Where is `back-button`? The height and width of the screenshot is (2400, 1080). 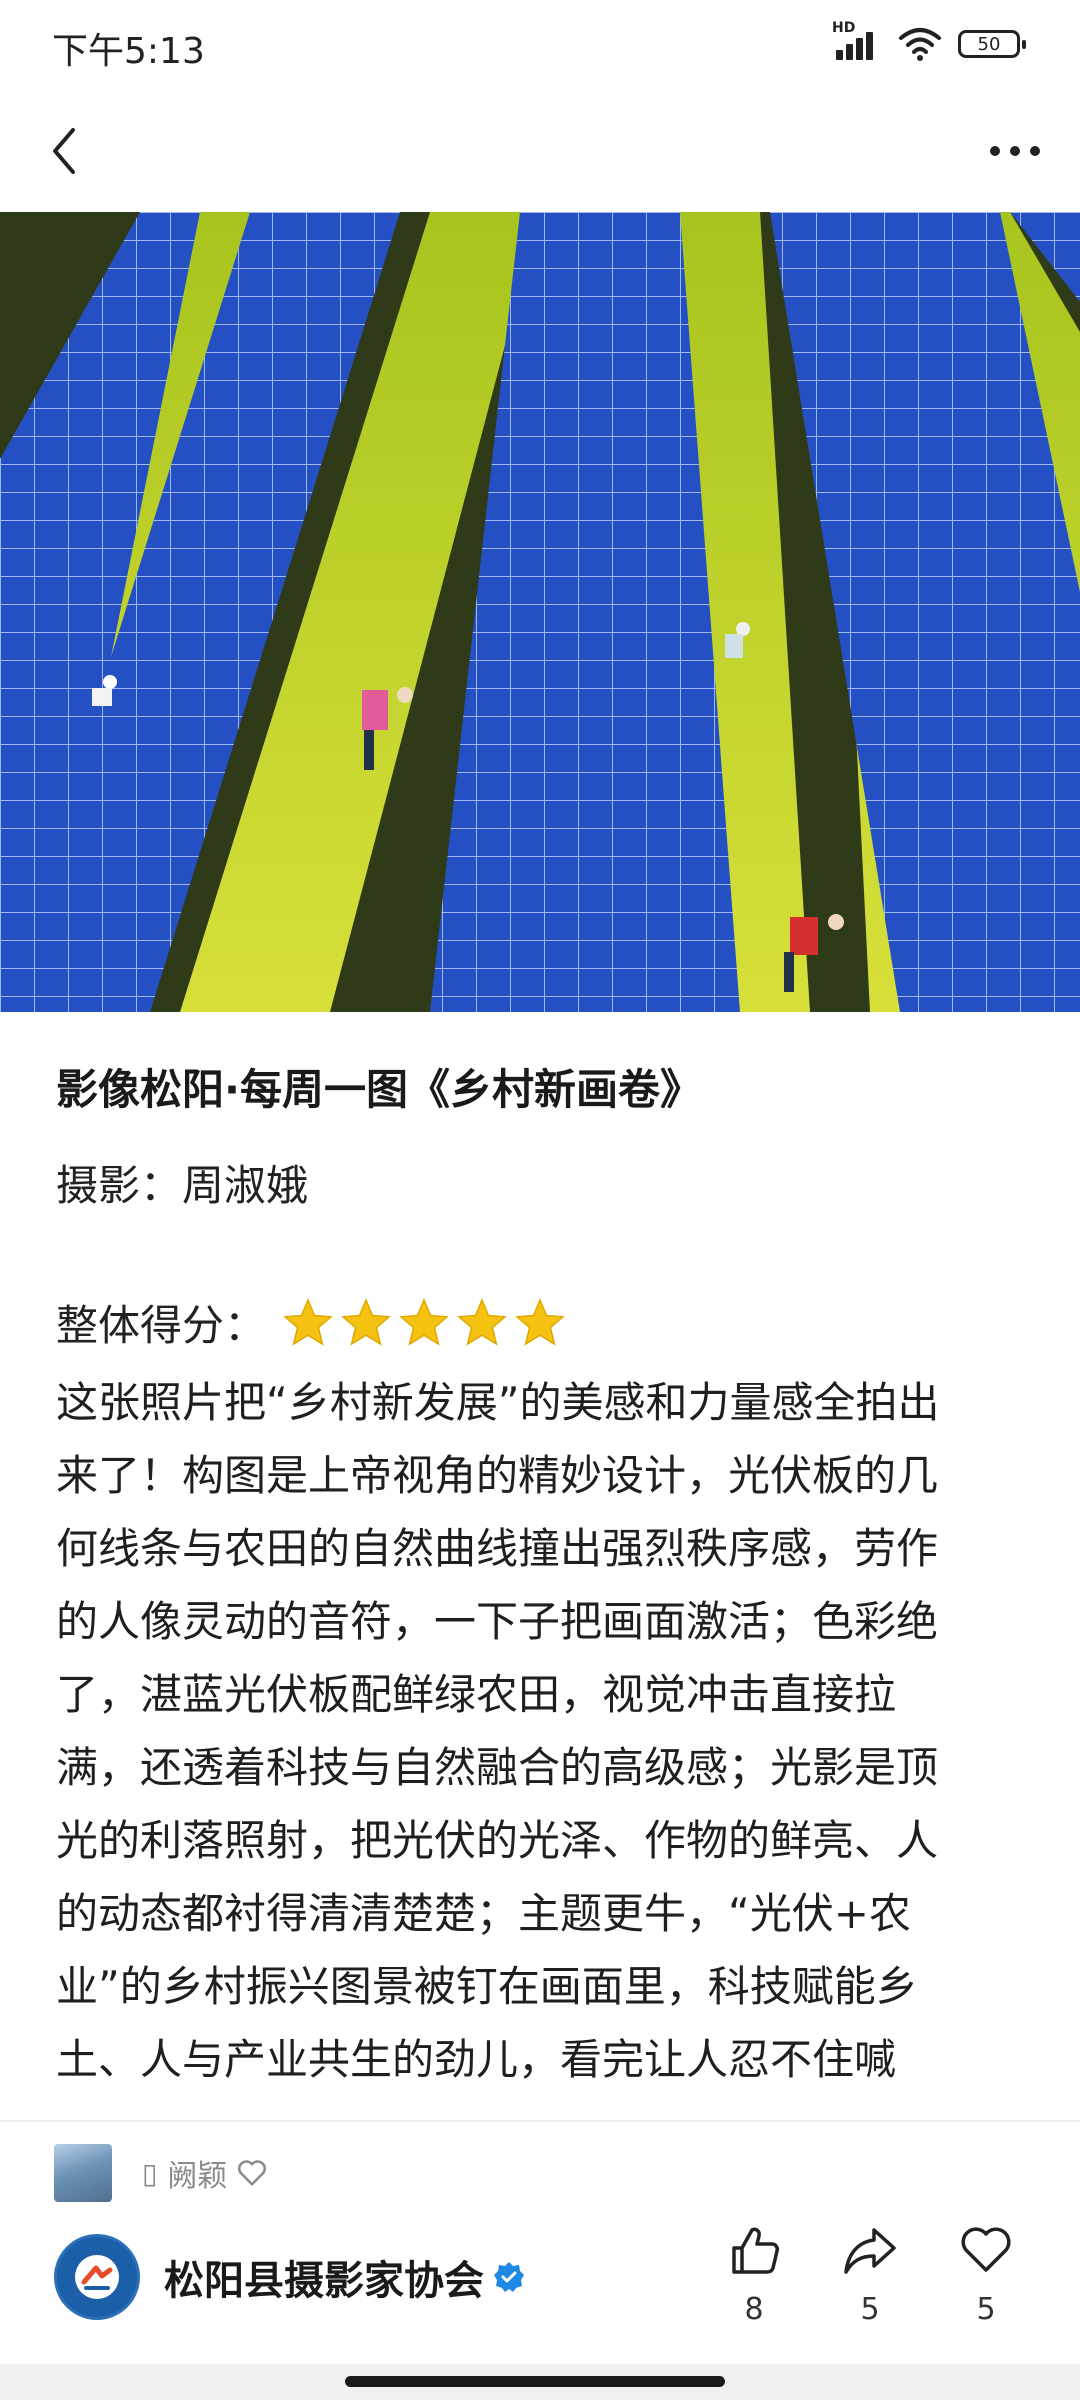
back-button is located at coordinates (65, 151).